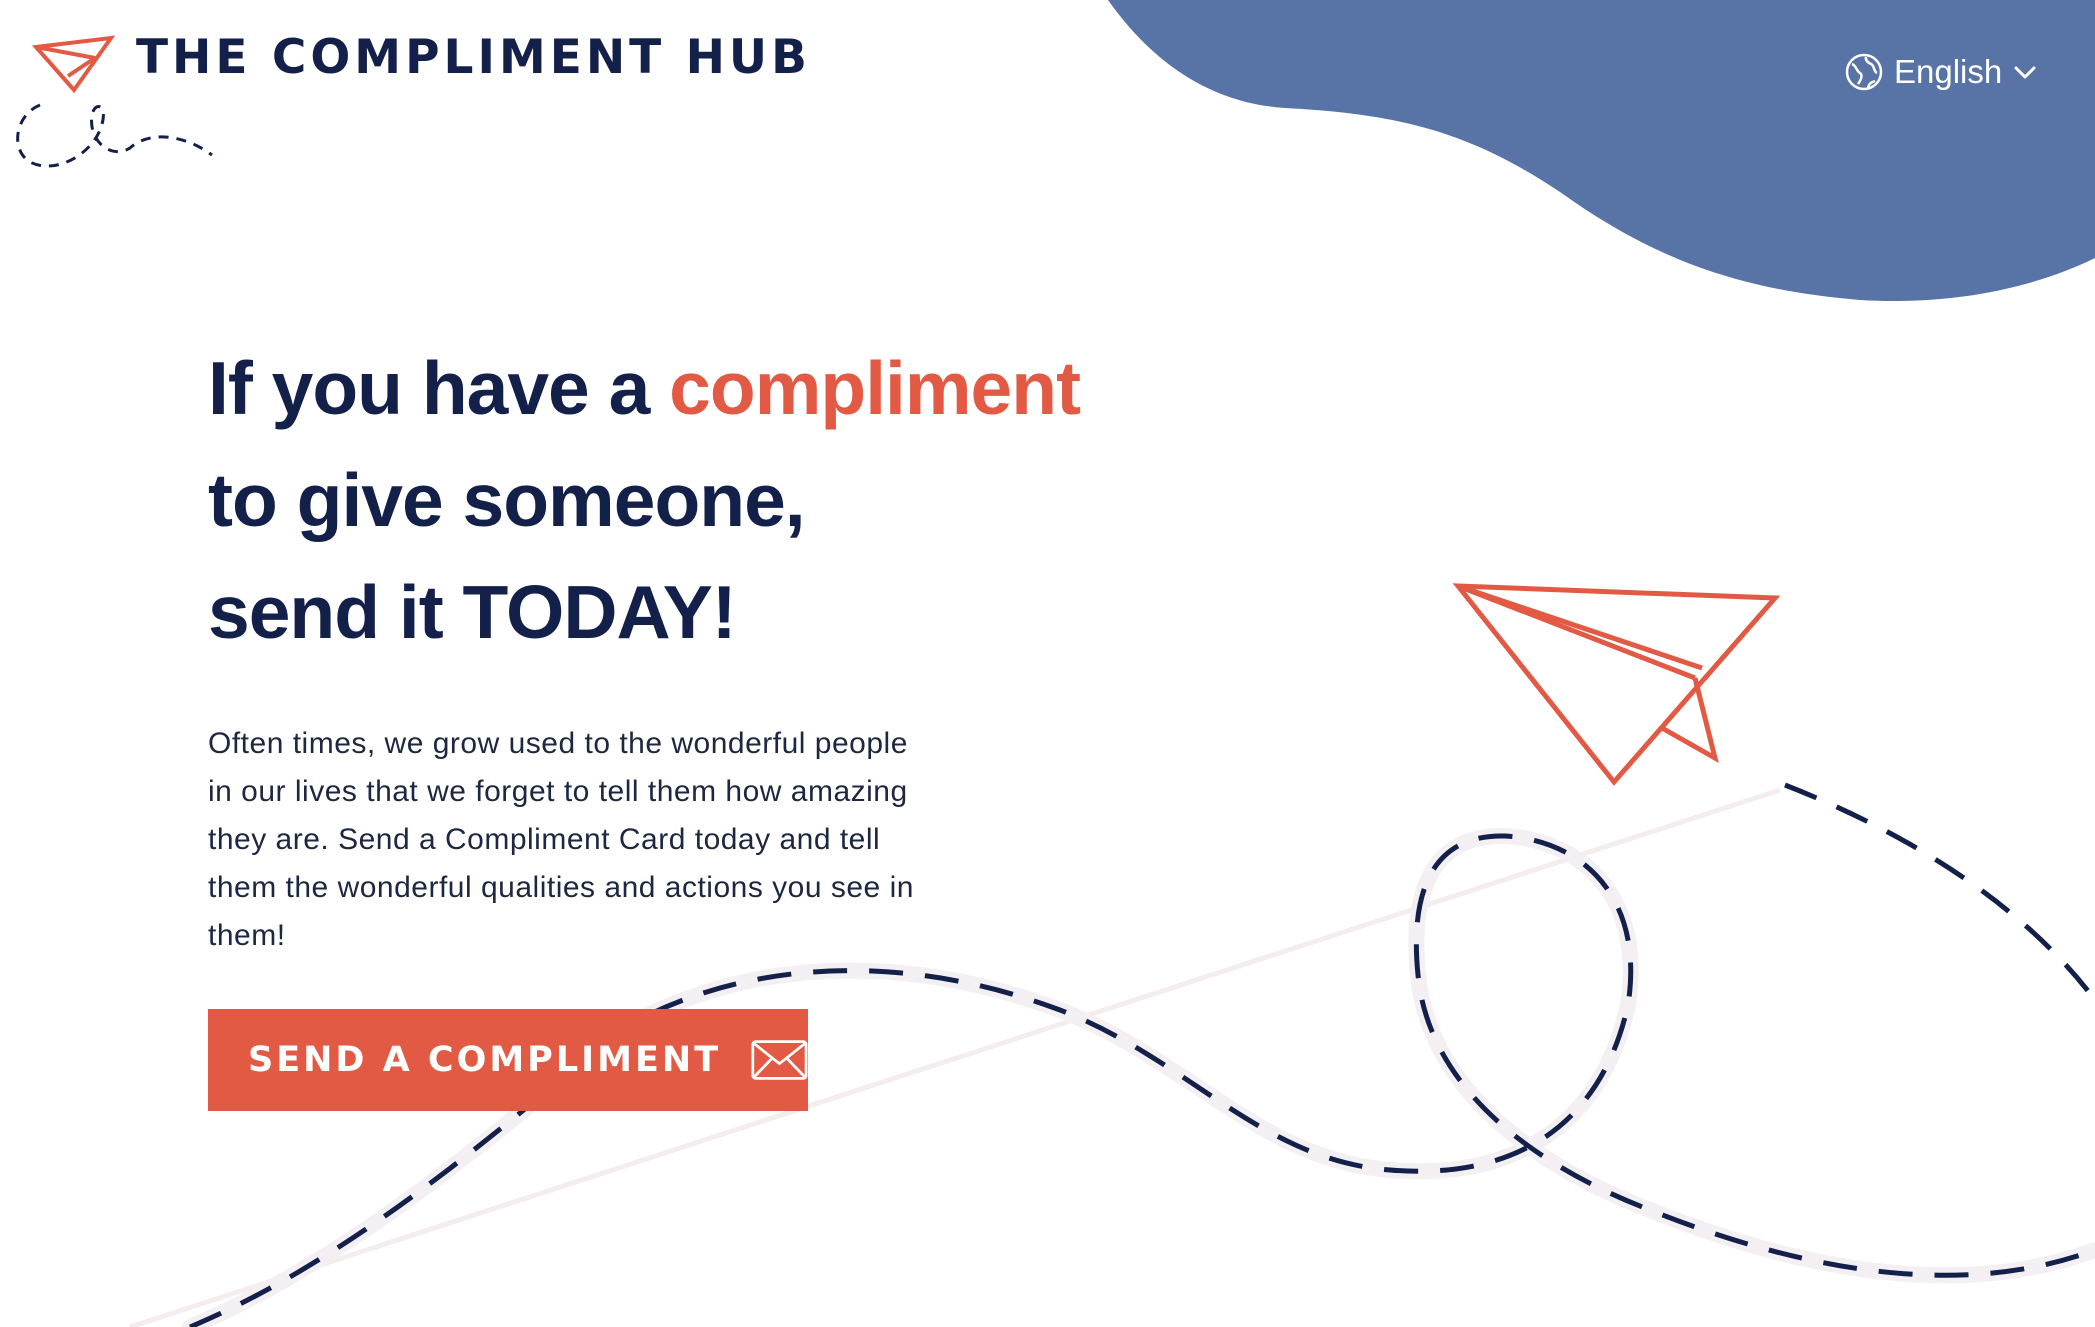 The height and width of the screenshot is (1327, 2095). What do you see at coordinates (403, 95) in the screenshot?
I see `brand-header: THE COMPLIMENT HUB` at bounding box center [403, 95].